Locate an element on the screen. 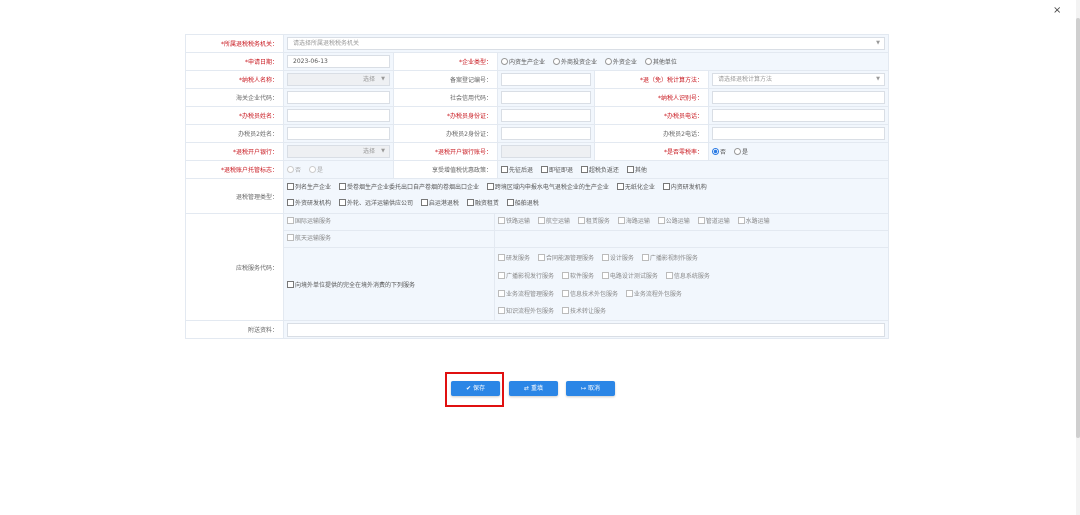 Image resolution: width=1080 pixels, height=515 pixels. close-icon: × is located at coordinates (1057, 10).